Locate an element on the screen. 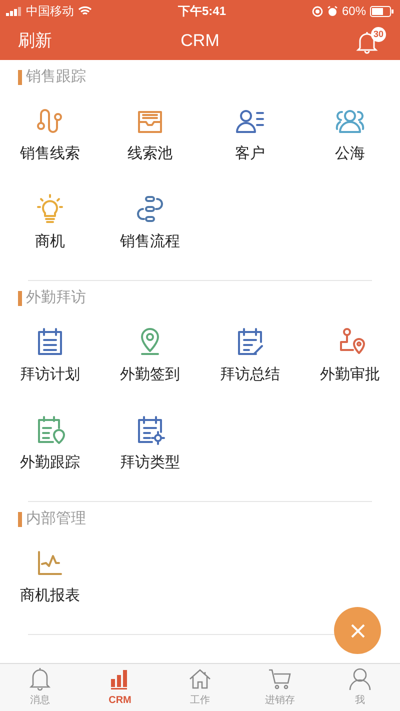  menu-item: 外勤签到 is located at coordinates (150, 356).